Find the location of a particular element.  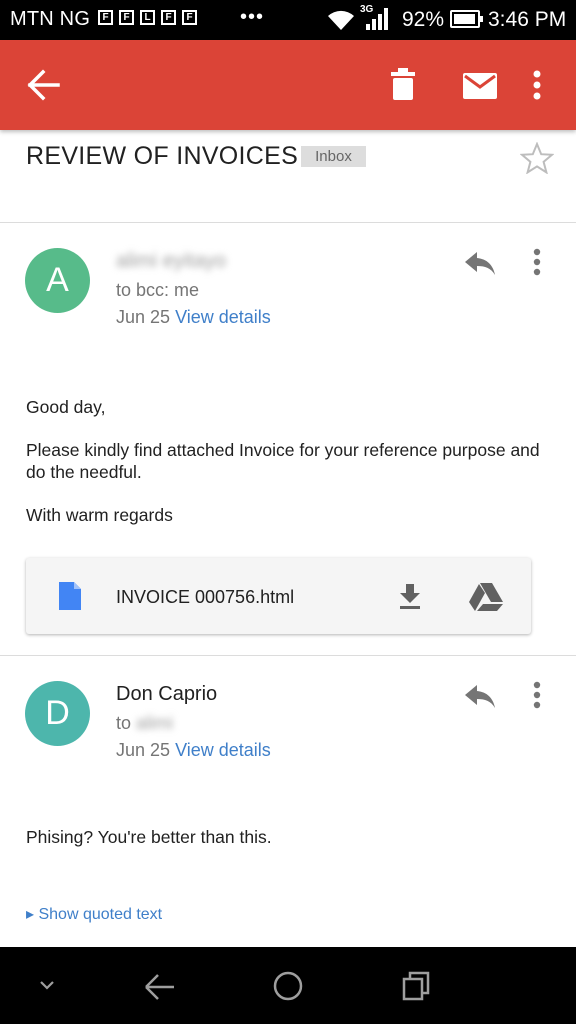

recents-icon is located at coordinates (416, 986).